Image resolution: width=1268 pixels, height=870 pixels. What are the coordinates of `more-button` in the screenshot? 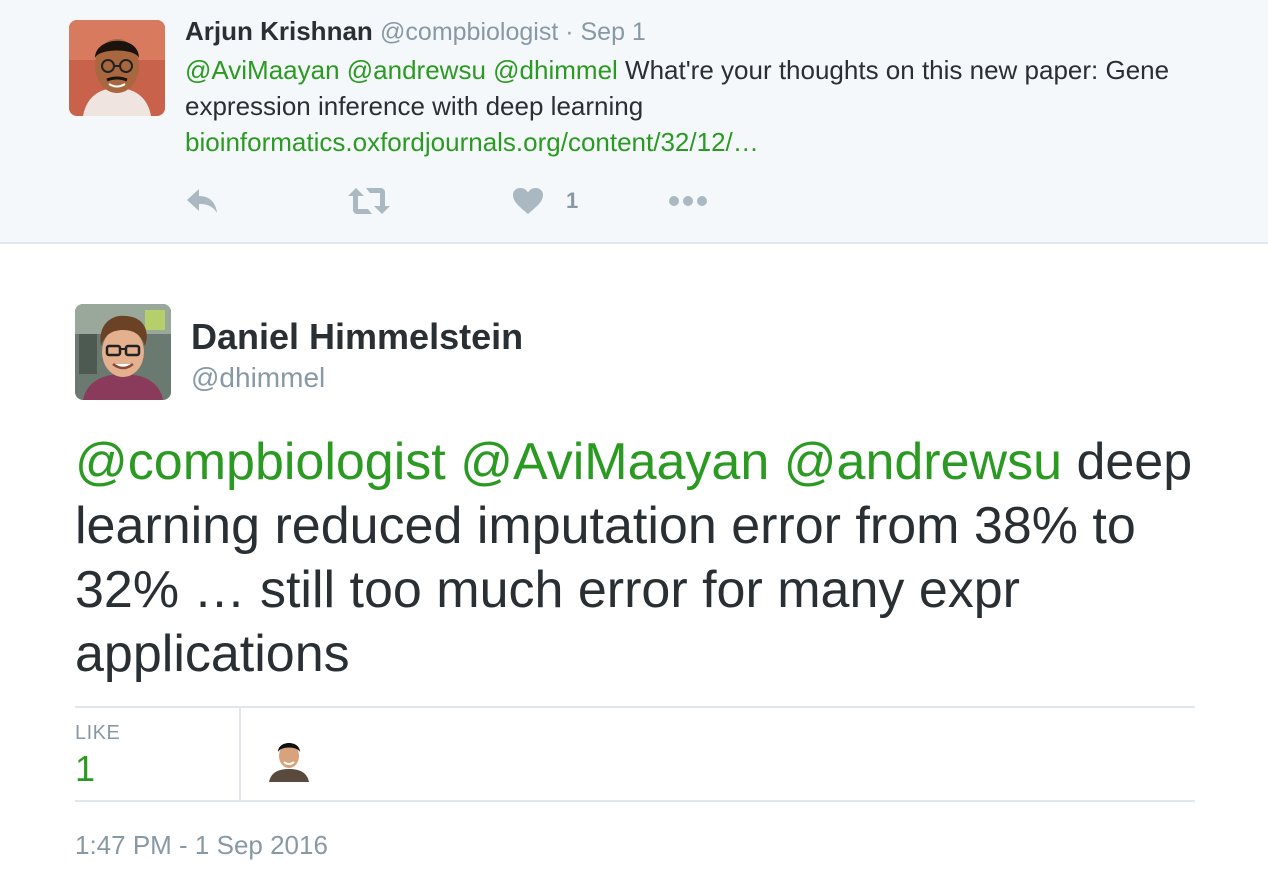 It's located at (688, 201).